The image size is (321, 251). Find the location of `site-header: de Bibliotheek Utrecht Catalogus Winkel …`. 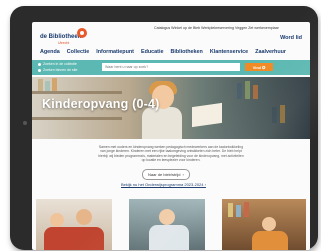

site-header: de Bibliotheek Utrecht Catalogus Winkel … is located at coordinates (171, 34).